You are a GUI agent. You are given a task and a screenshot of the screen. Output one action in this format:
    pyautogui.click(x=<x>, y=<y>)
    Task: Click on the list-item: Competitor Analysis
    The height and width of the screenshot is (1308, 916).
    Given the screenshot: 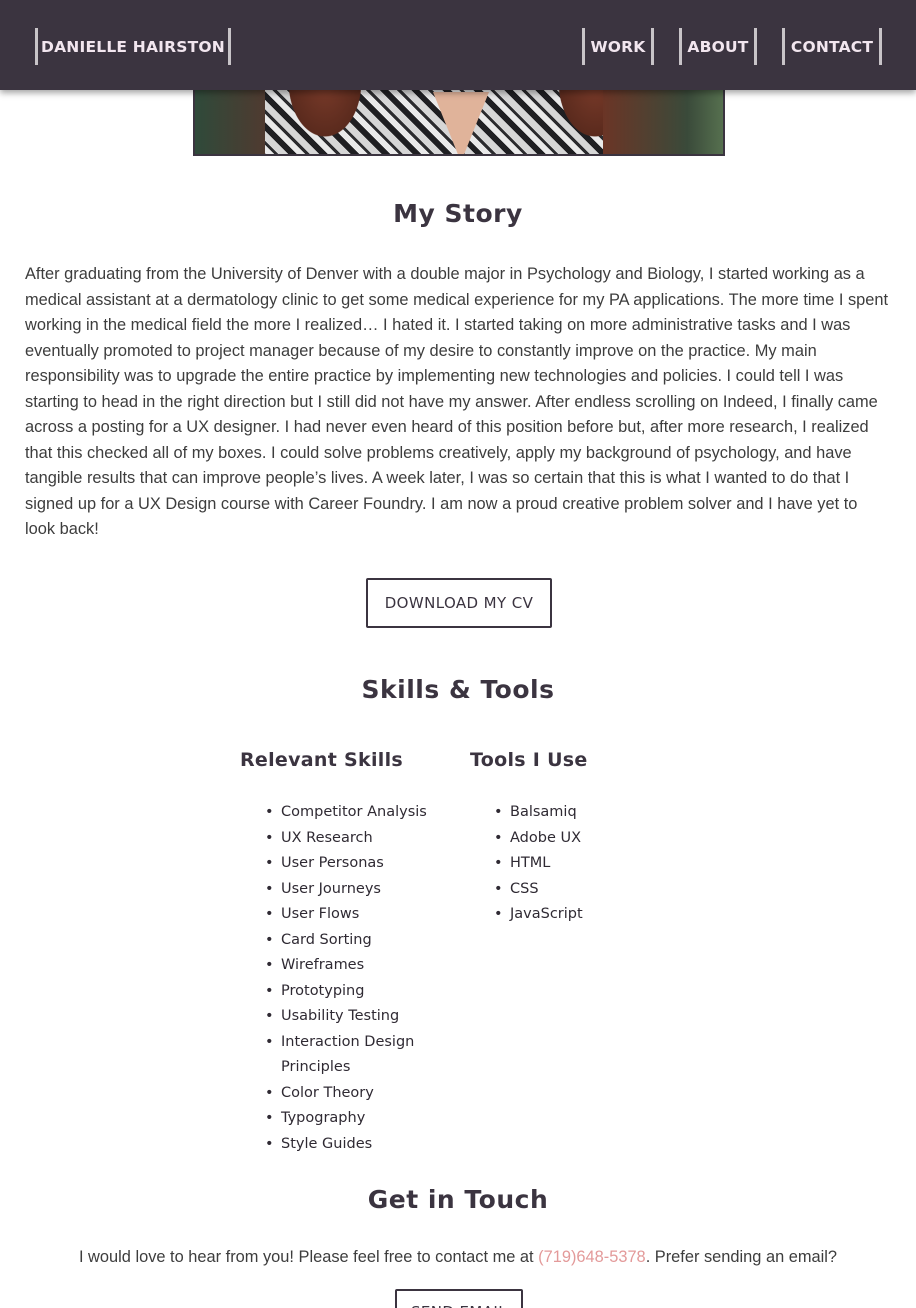 What is the action you would take?
    pyautogui.click(x=353, y=813)
    